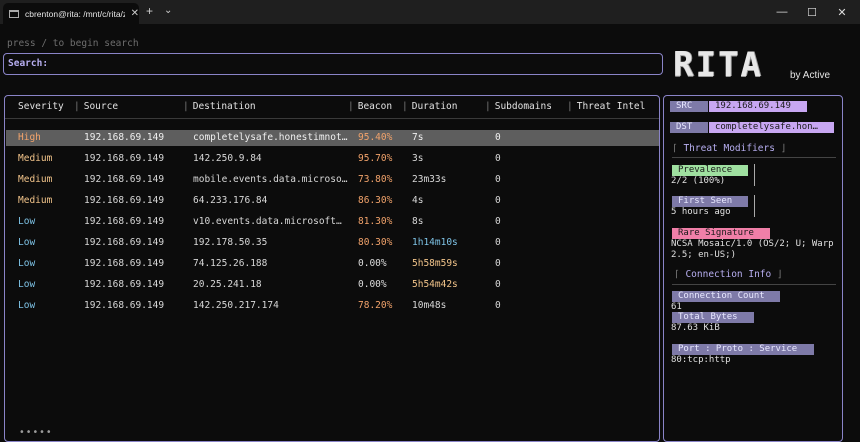 This screenshot has width=860, height=442. What do you see at coordinates (372, 263) in the screenshot?
I see `cell-beacon: 0.00%` at bounding box center [372, 263].